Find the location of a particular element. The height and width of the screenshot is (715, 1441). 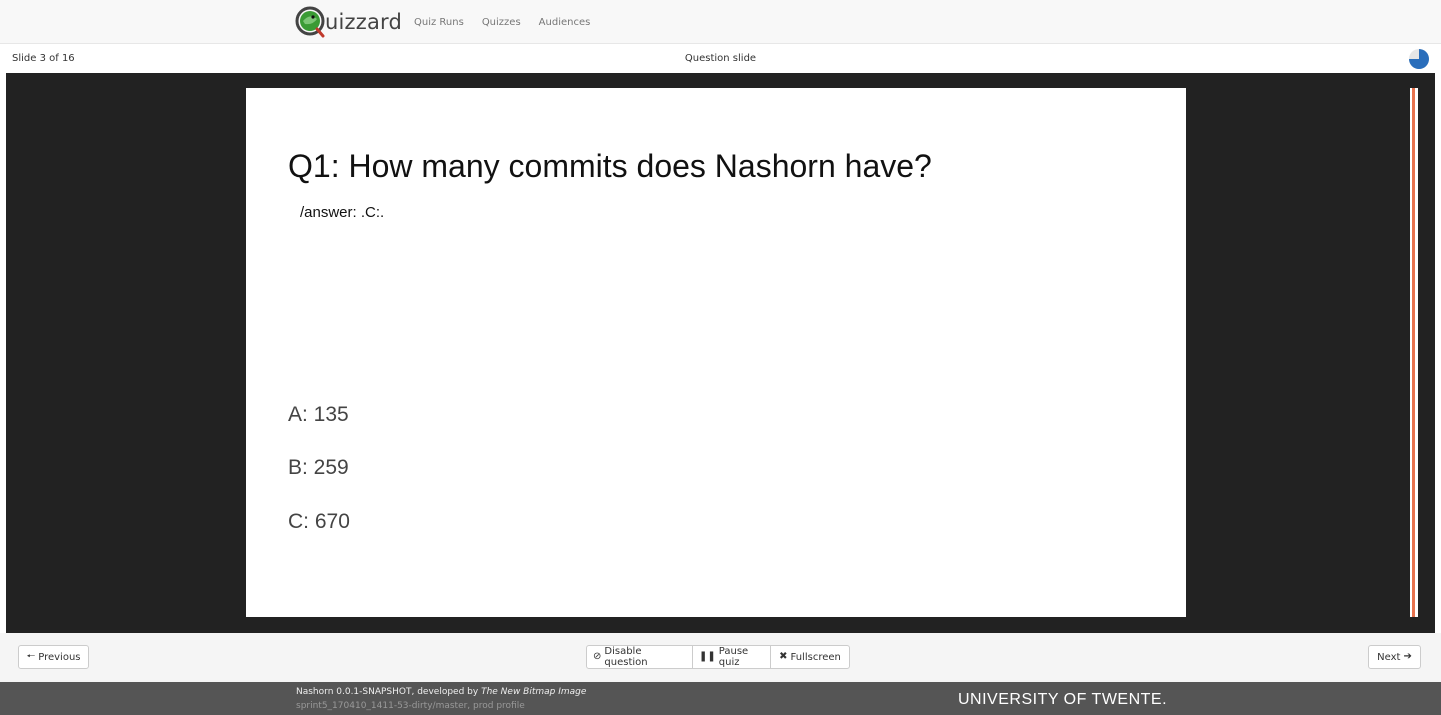

developer-link: The New Bitmap Image is located at coordinates (533, 692).